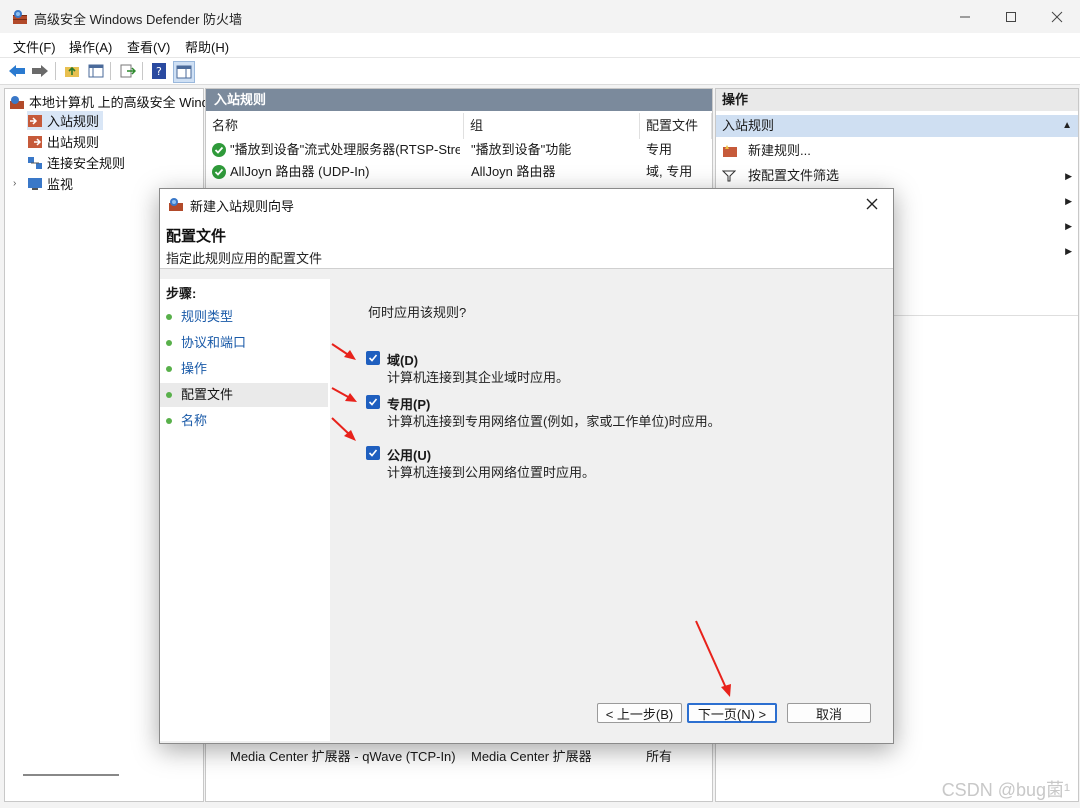 The width and height of the screenshot is (1080, 808). I want to click on arrow-to-domain-icon, so click(343, 351).